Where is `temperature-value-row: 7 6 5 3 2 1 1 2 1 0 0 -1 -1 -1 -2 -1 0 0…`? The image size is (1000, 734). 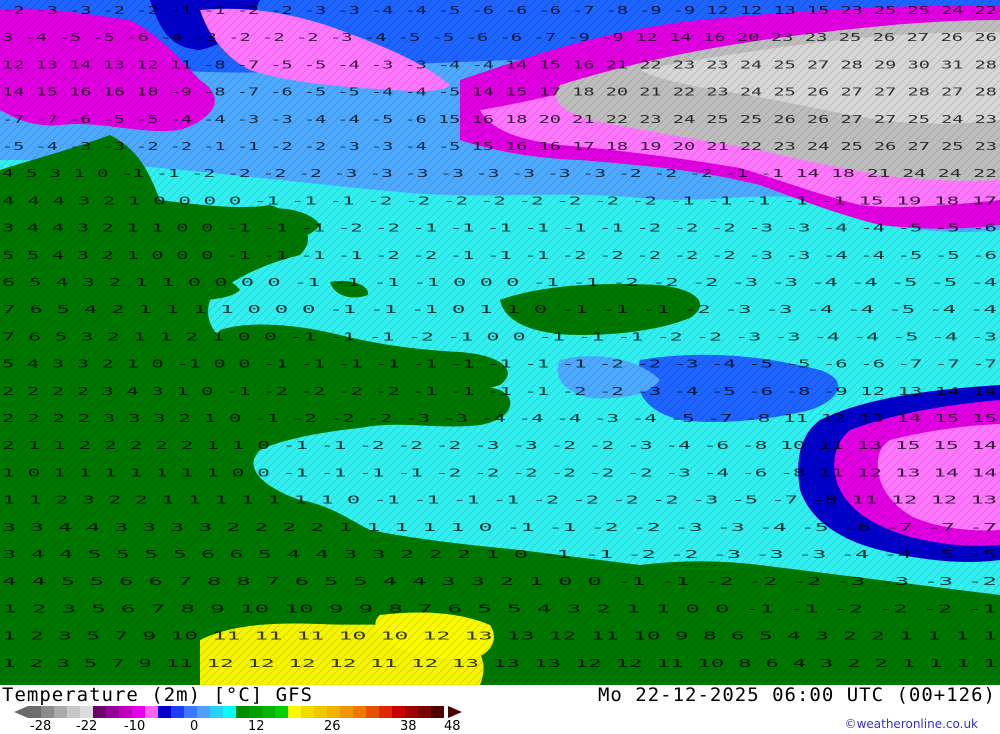 temperature-value-row: 7 6 5 3 2 1 1 2 1 0 0 -1 -1 -1 -2 -1 0 0… is located at coordinates (499, 336).